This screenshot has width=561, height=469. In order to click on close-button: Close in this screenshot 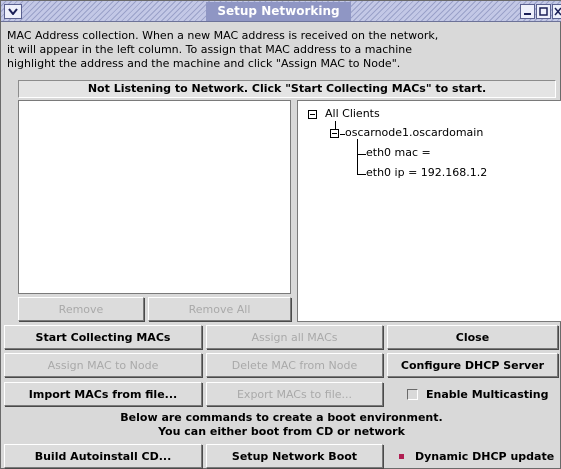, I will do `click(472, 337)`.